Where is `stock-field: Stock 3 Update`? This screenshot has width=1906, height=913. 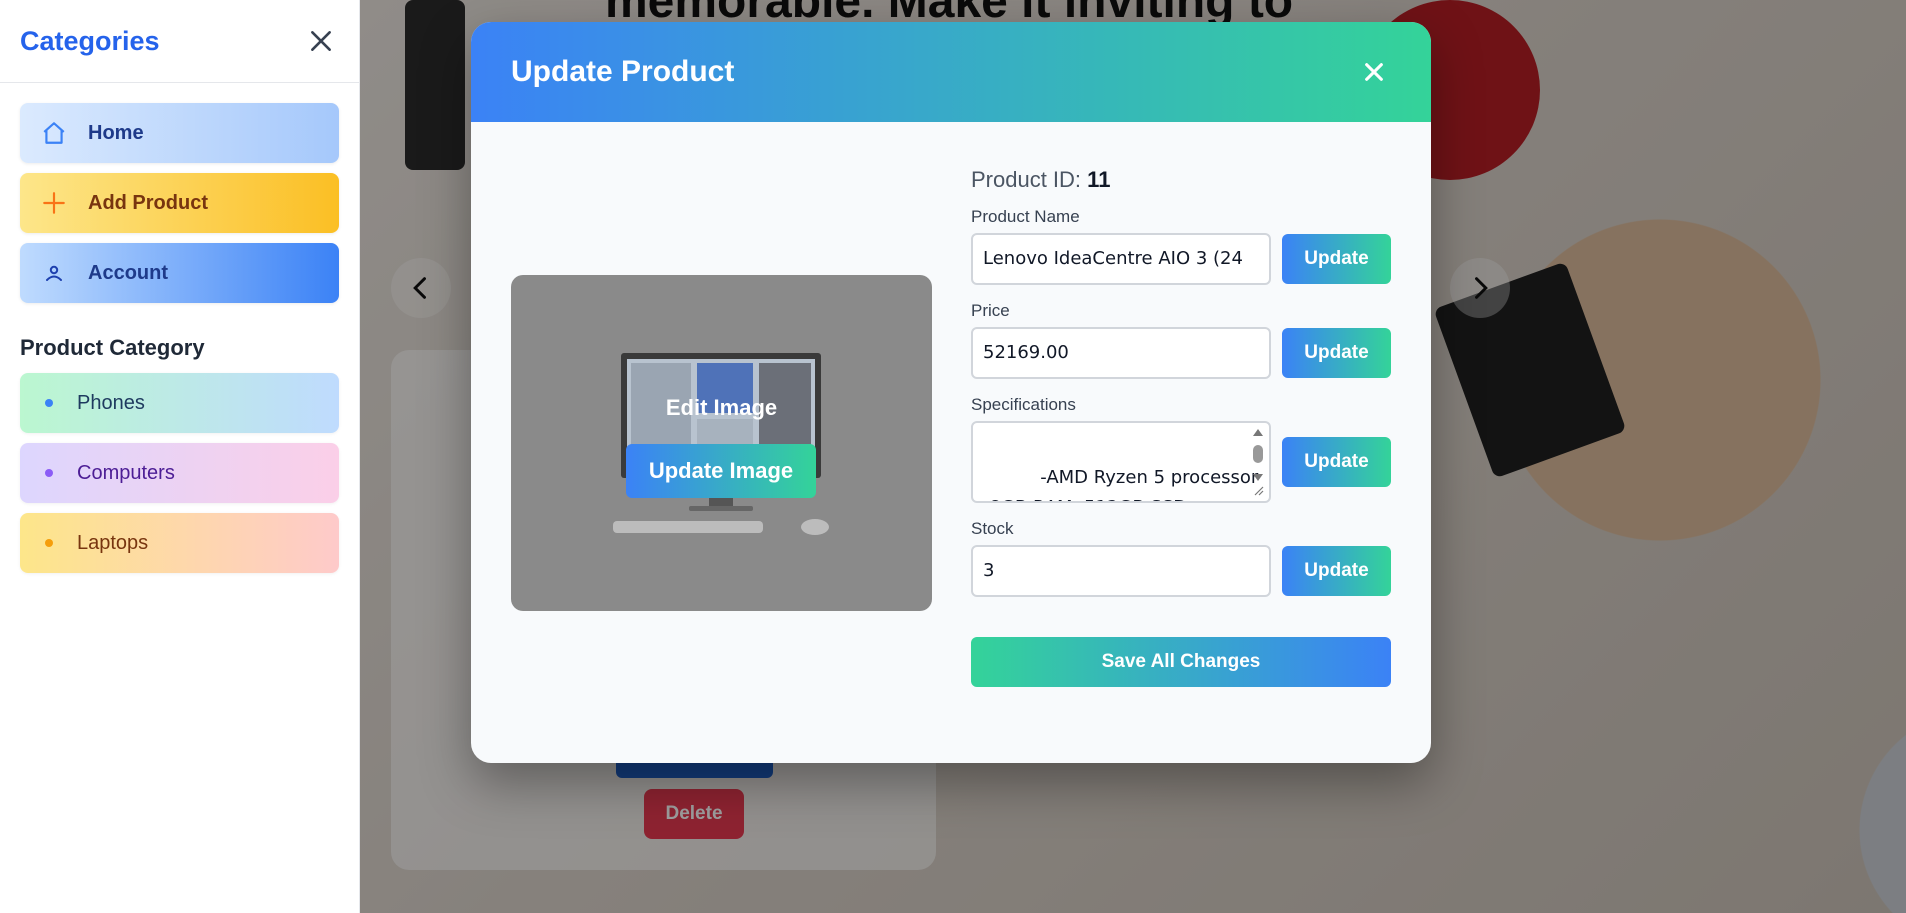 stock-field: Stock 3 Update is located at coordinates (1181, 558).